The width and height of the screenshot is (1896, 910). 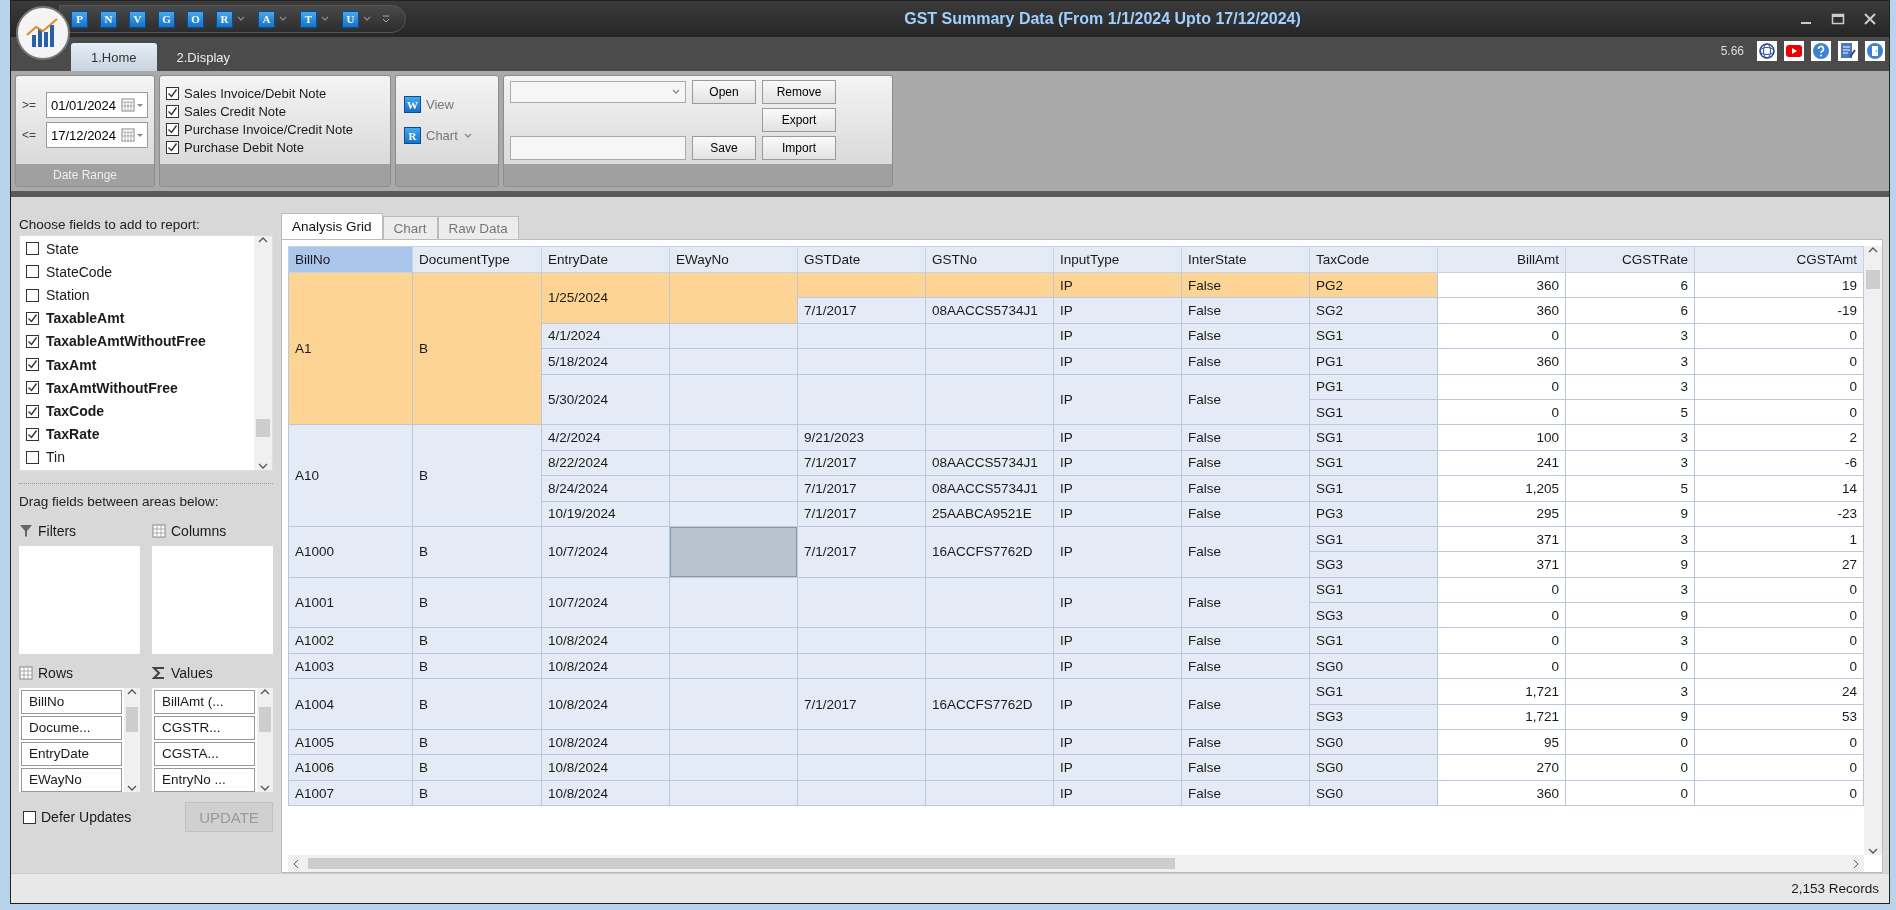 I want to click on view-tab: Raw Data, so click(x=478, y=227).